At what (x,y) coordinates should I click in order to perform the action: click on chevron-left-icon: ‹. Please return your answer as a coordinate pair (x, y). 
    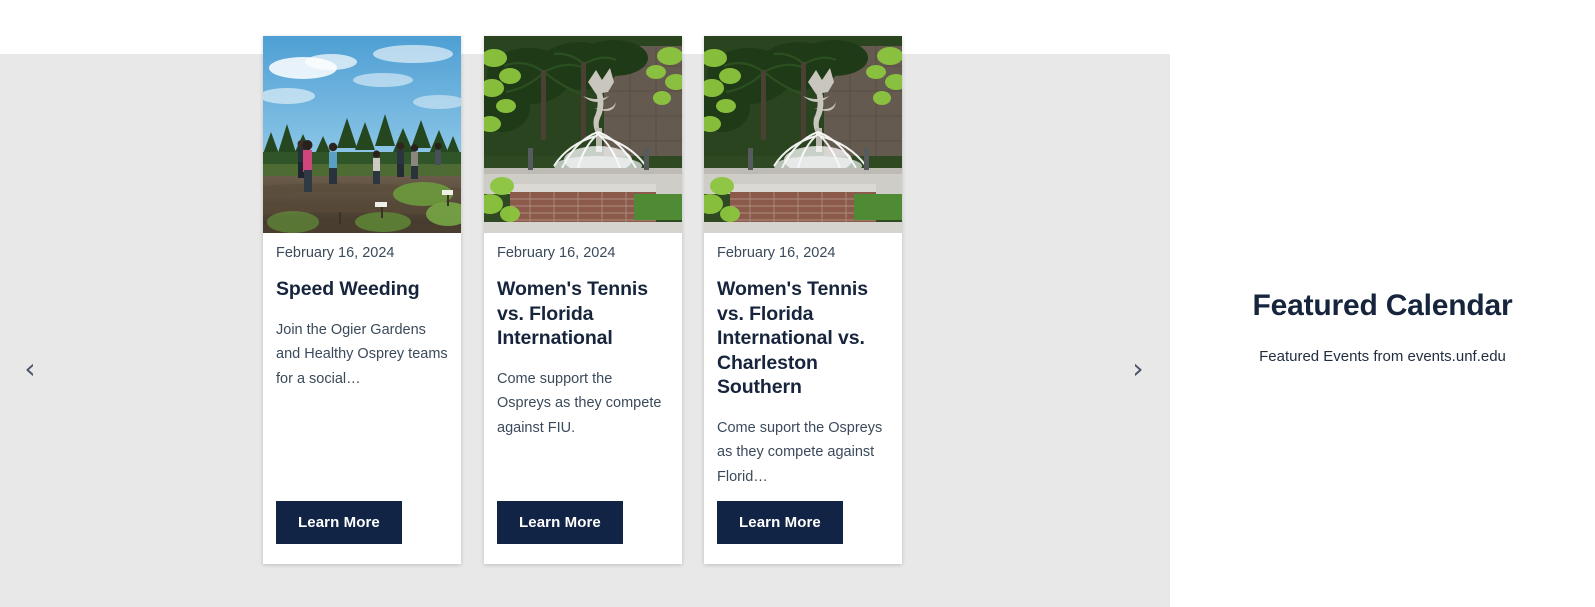
    Looking at the image, I should click on (30, 370).